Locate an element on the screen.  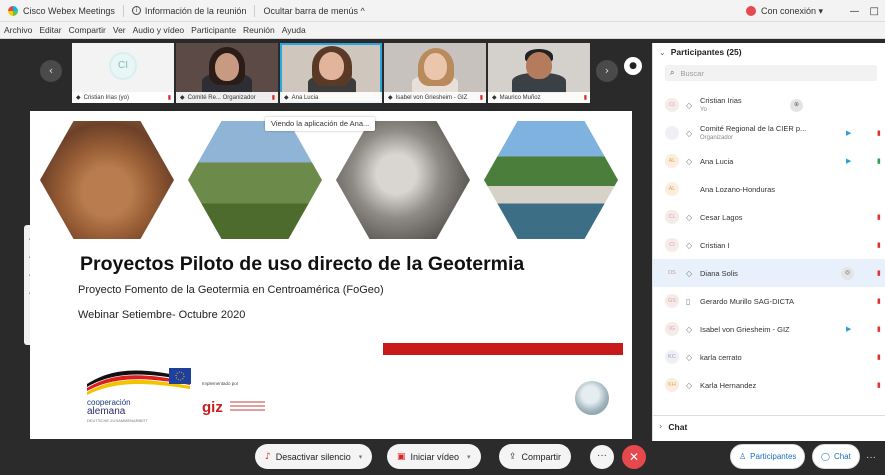
participant-row: AL ◇ Ana Lucia ▶ ▮ is located at coordinates (769, 161).